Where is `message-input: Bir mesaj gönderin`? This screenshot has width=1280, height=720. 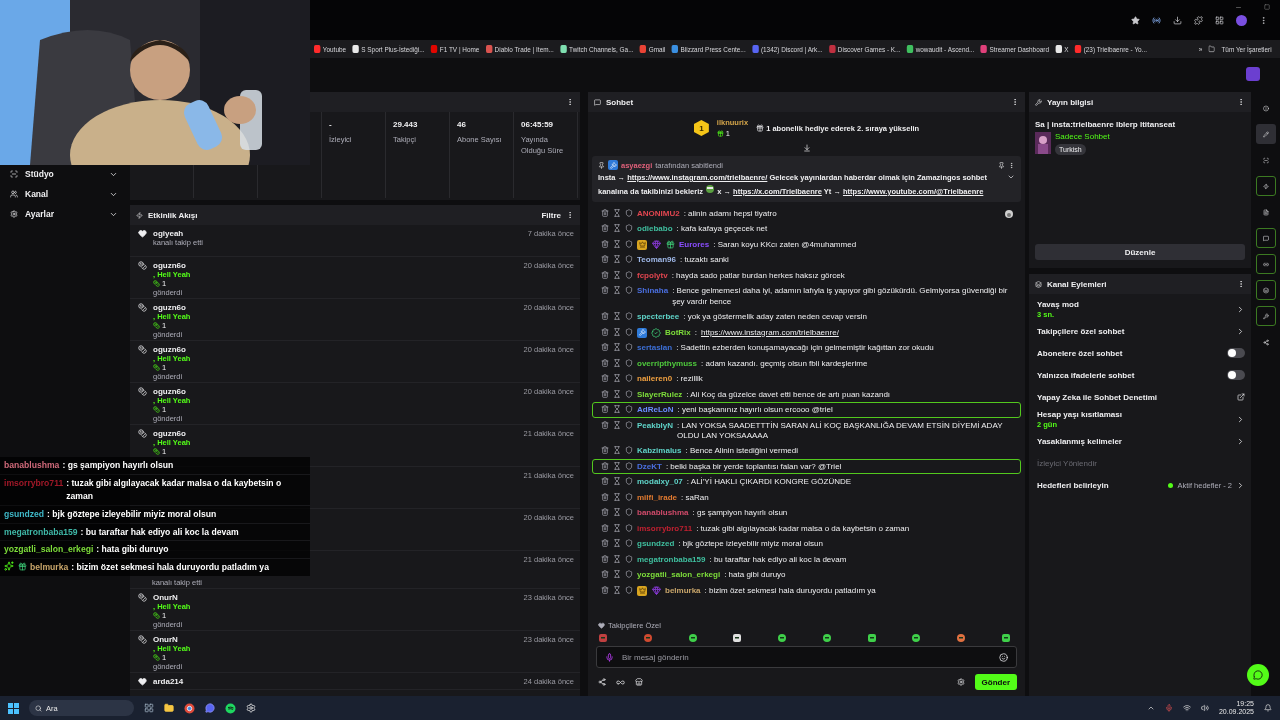
message-input: Bir mesaj gönderin is located at coordinates (806, 657).